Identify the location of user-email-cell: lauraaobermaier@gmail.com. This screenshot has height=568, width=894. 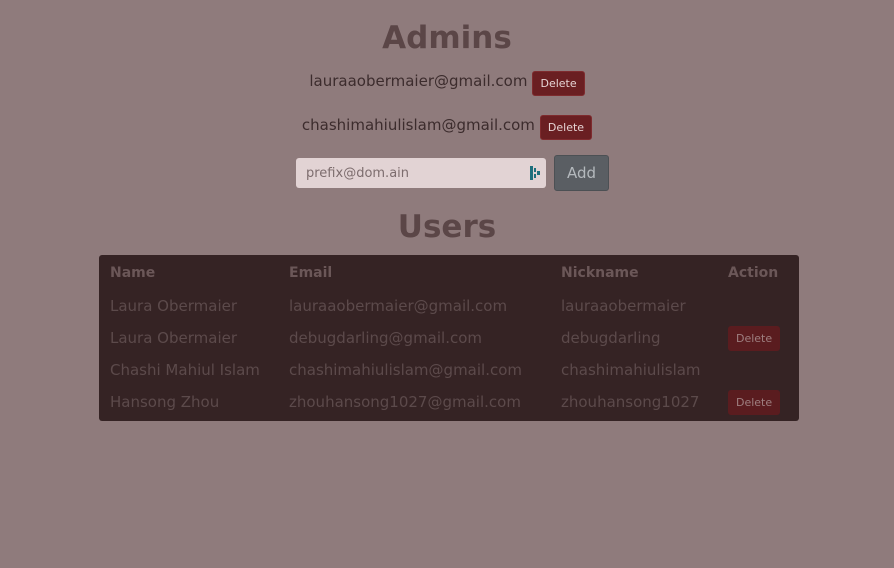
(398, 306).